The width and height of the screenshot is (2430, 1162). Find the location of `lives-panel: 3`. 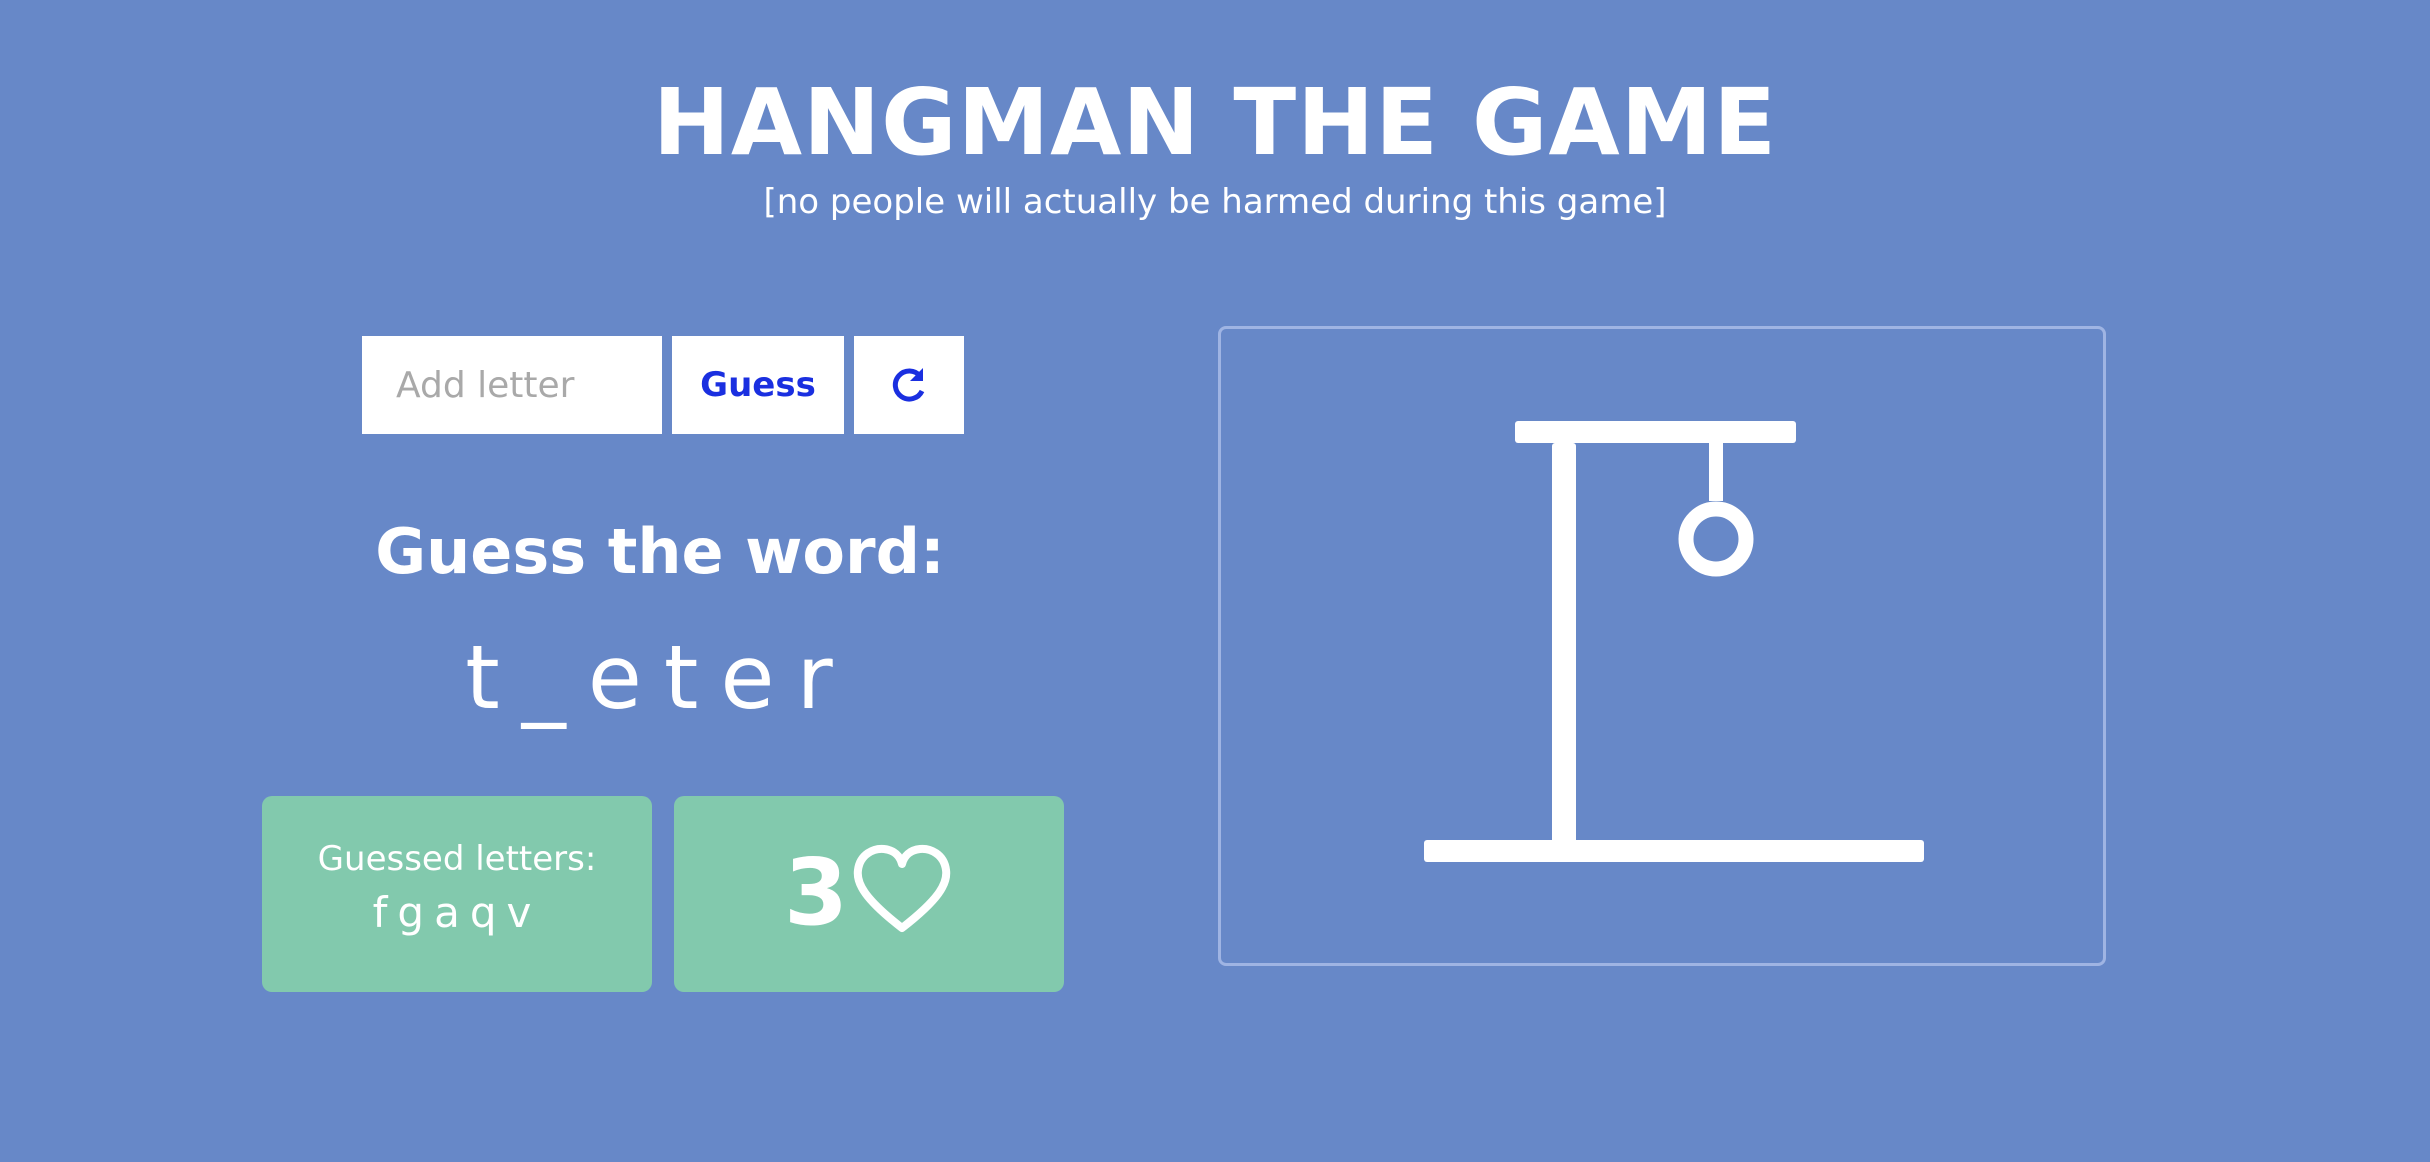

lives-panel: 3 is located at coordinates (869, 894).